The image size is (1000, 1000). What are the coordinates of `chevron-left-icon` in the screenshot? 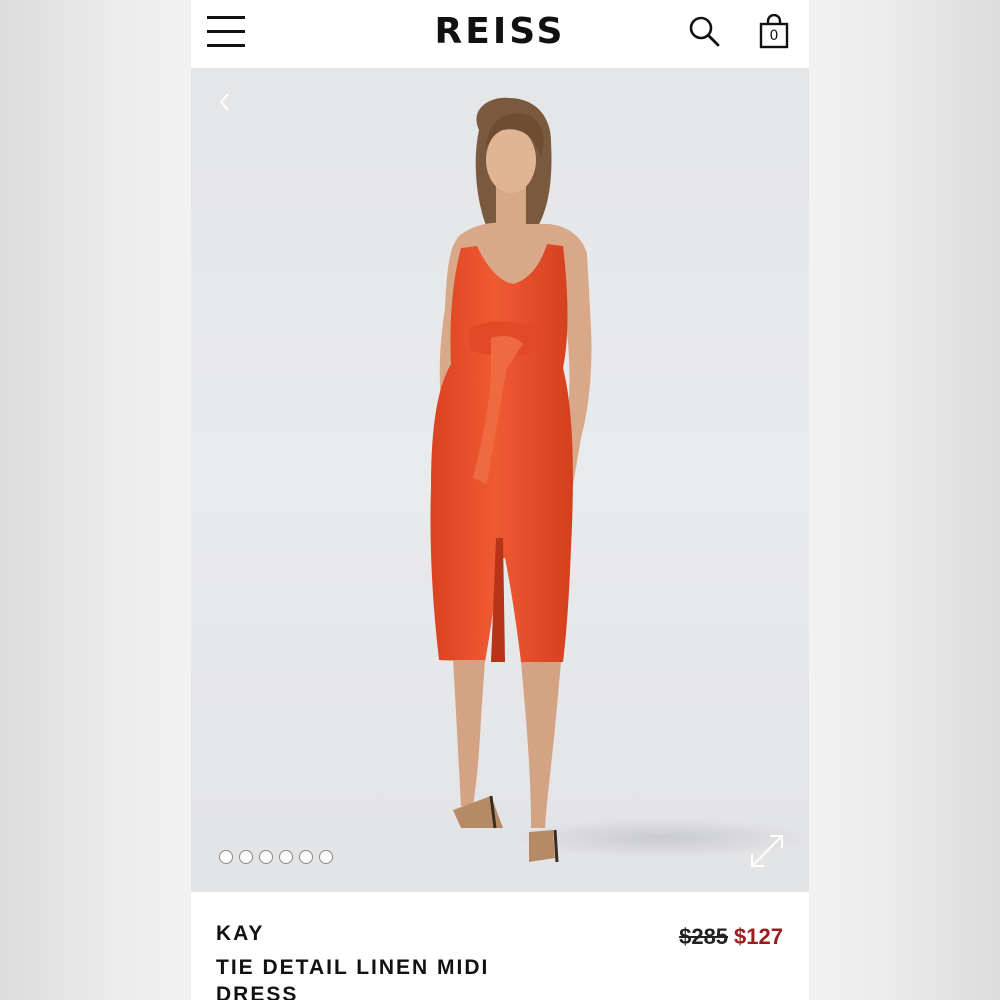 It's located at (225, 102).